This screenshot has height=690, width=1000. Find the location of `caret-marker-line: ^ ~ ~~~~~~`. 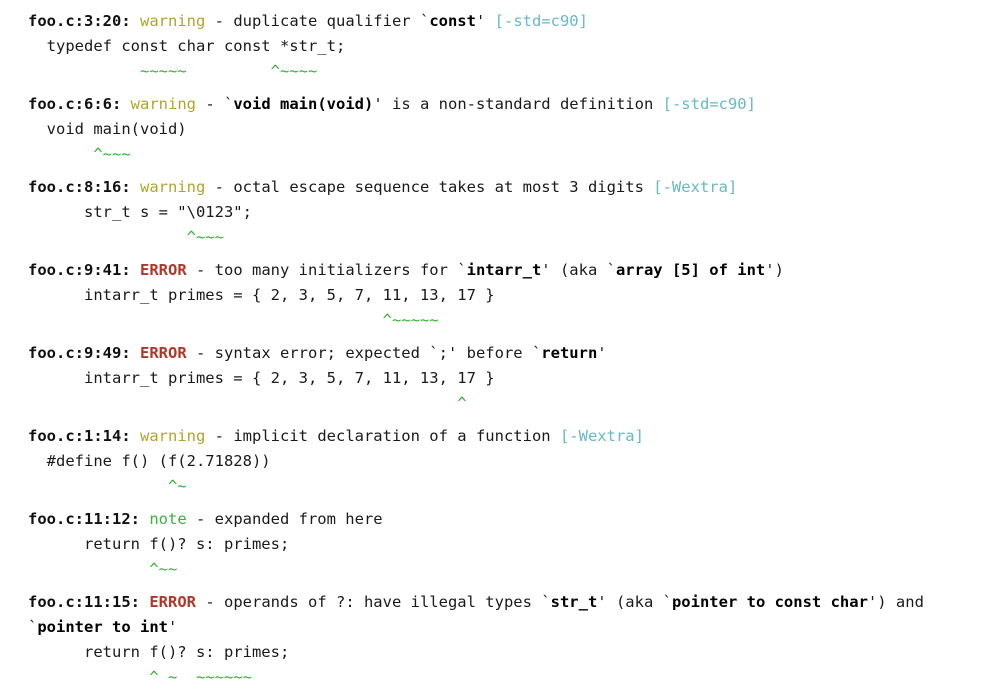

caret-marker-line: ^ ~ ~~~~~~ is located at coordinates (140, 677).